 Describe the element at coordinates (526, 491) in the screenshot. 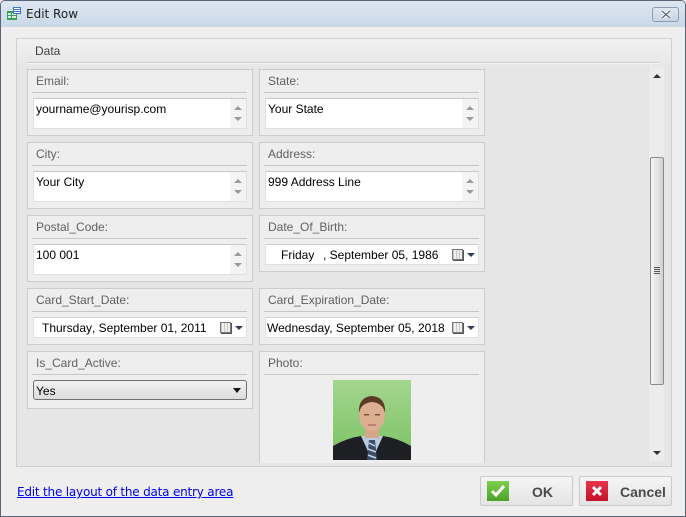

I see `ok-button: OK` at that location.